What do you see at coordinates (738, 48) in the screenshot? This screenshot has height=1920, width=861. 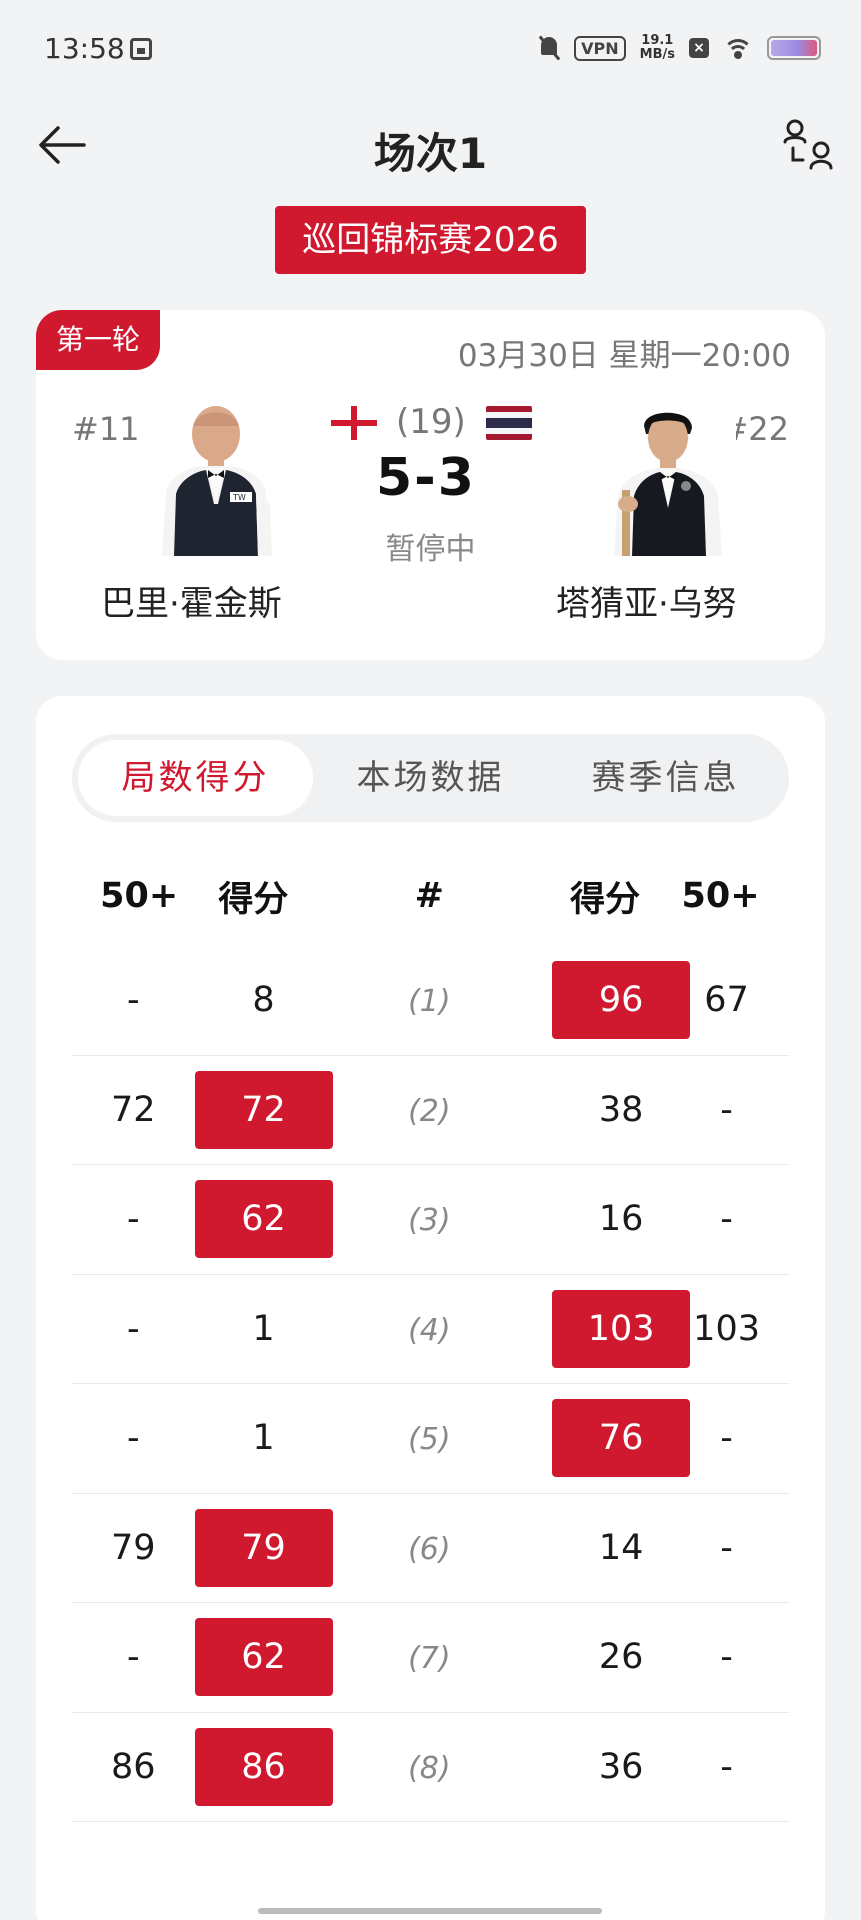 I see `wifi-icon` at bounding box center [738, 48].